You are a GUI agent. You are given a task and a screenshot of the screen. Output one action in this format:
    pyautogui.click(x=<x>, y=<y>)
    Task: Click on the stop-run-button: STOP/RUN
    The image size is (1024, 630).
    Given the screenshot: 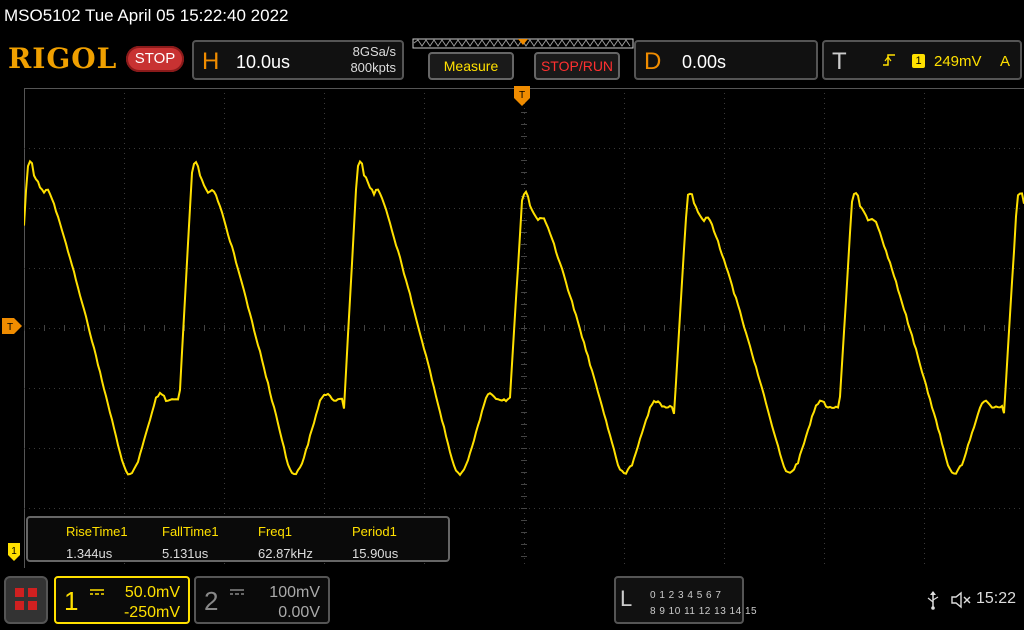 What is the action you would take?
    pyautogui.click(x=577, y=66)
    